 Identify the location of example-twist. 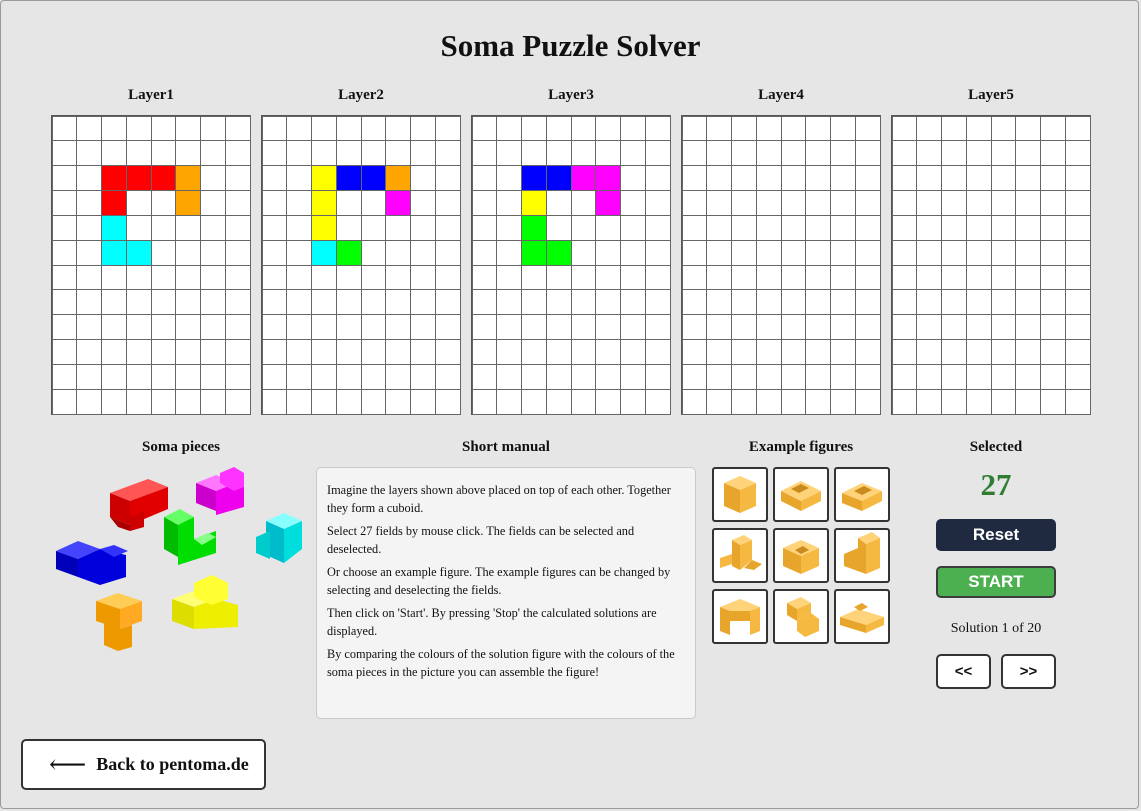
(801, 616).